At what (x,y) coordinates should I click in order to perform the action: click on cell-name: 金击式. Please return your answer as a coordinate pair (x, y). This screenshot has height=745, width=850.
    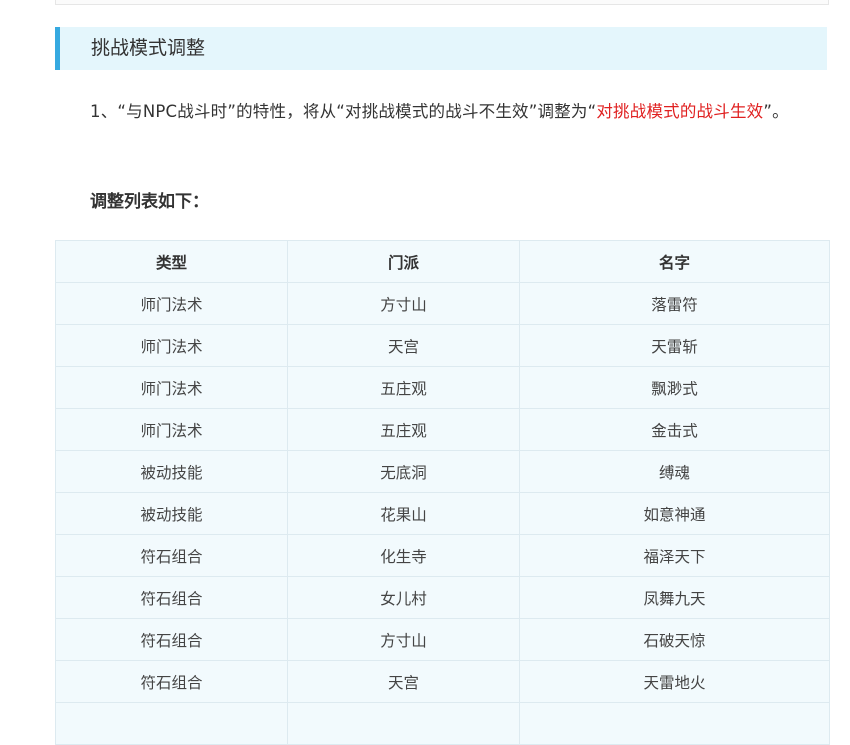
    Looking at the image, I should click on (674, 429).